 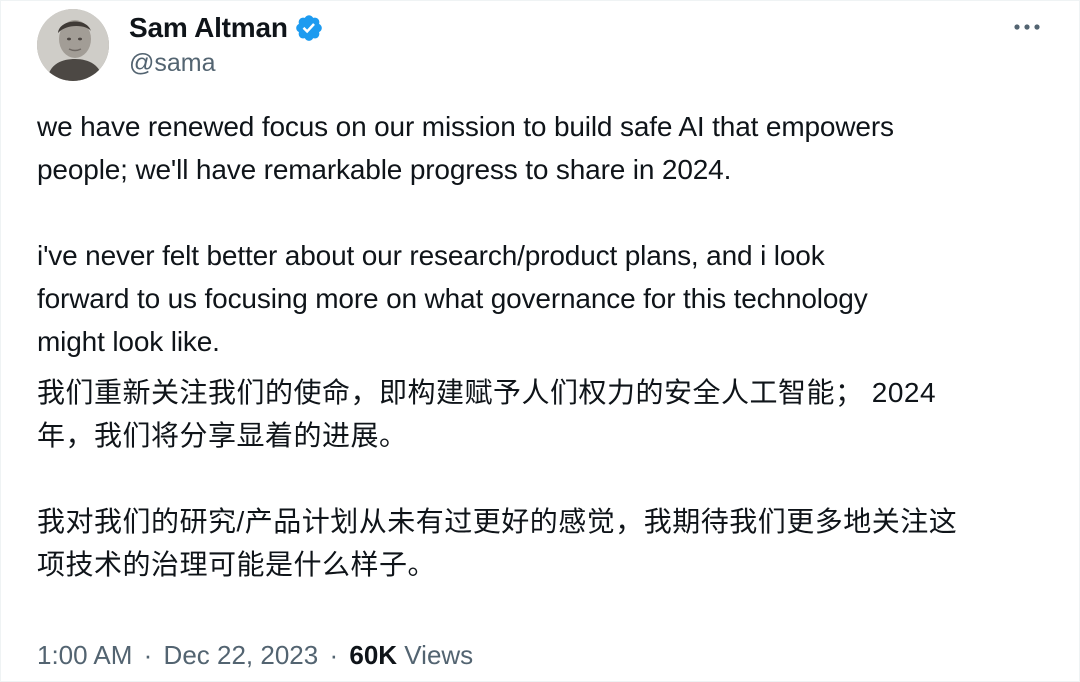 I want to click on more-options-button, so click(x=1027, y=27).